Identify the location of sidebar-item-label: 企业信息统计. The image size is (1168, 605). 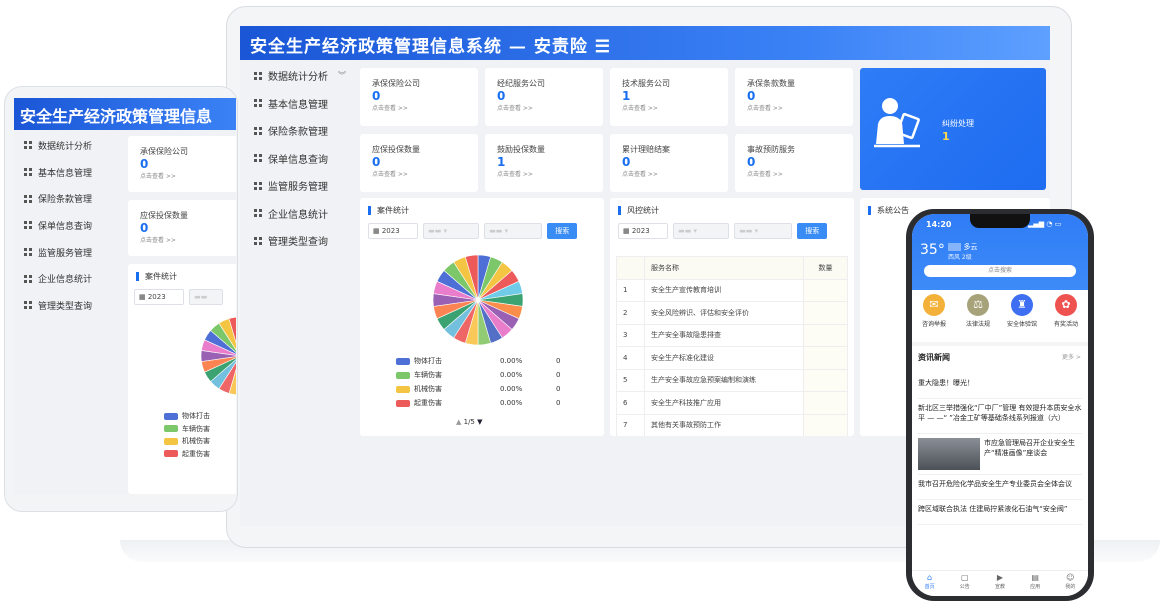
(298, 215).